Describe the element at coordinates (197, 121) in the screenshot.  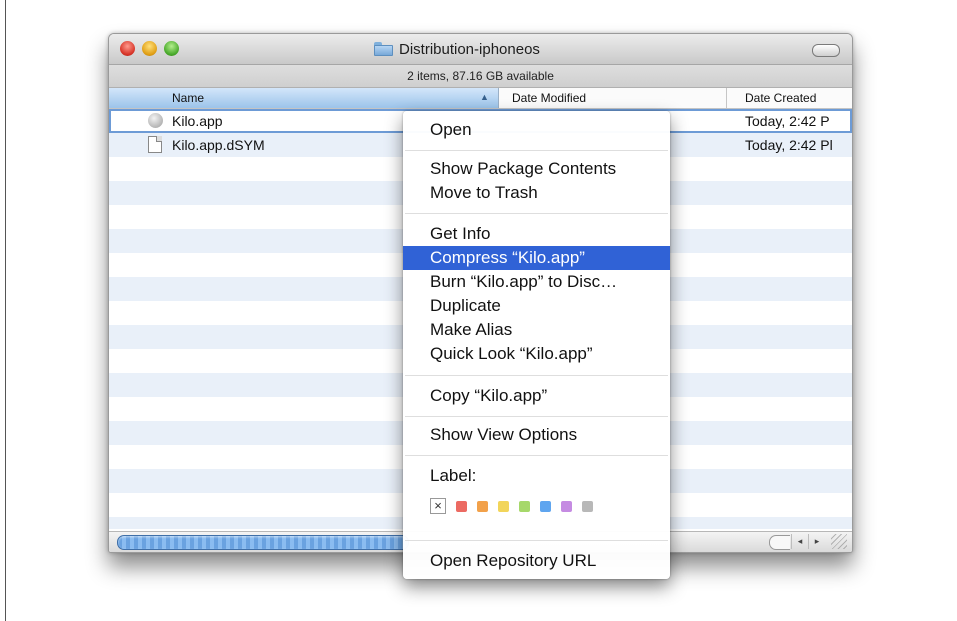
I see `file-name: Kilo.app` at that location.